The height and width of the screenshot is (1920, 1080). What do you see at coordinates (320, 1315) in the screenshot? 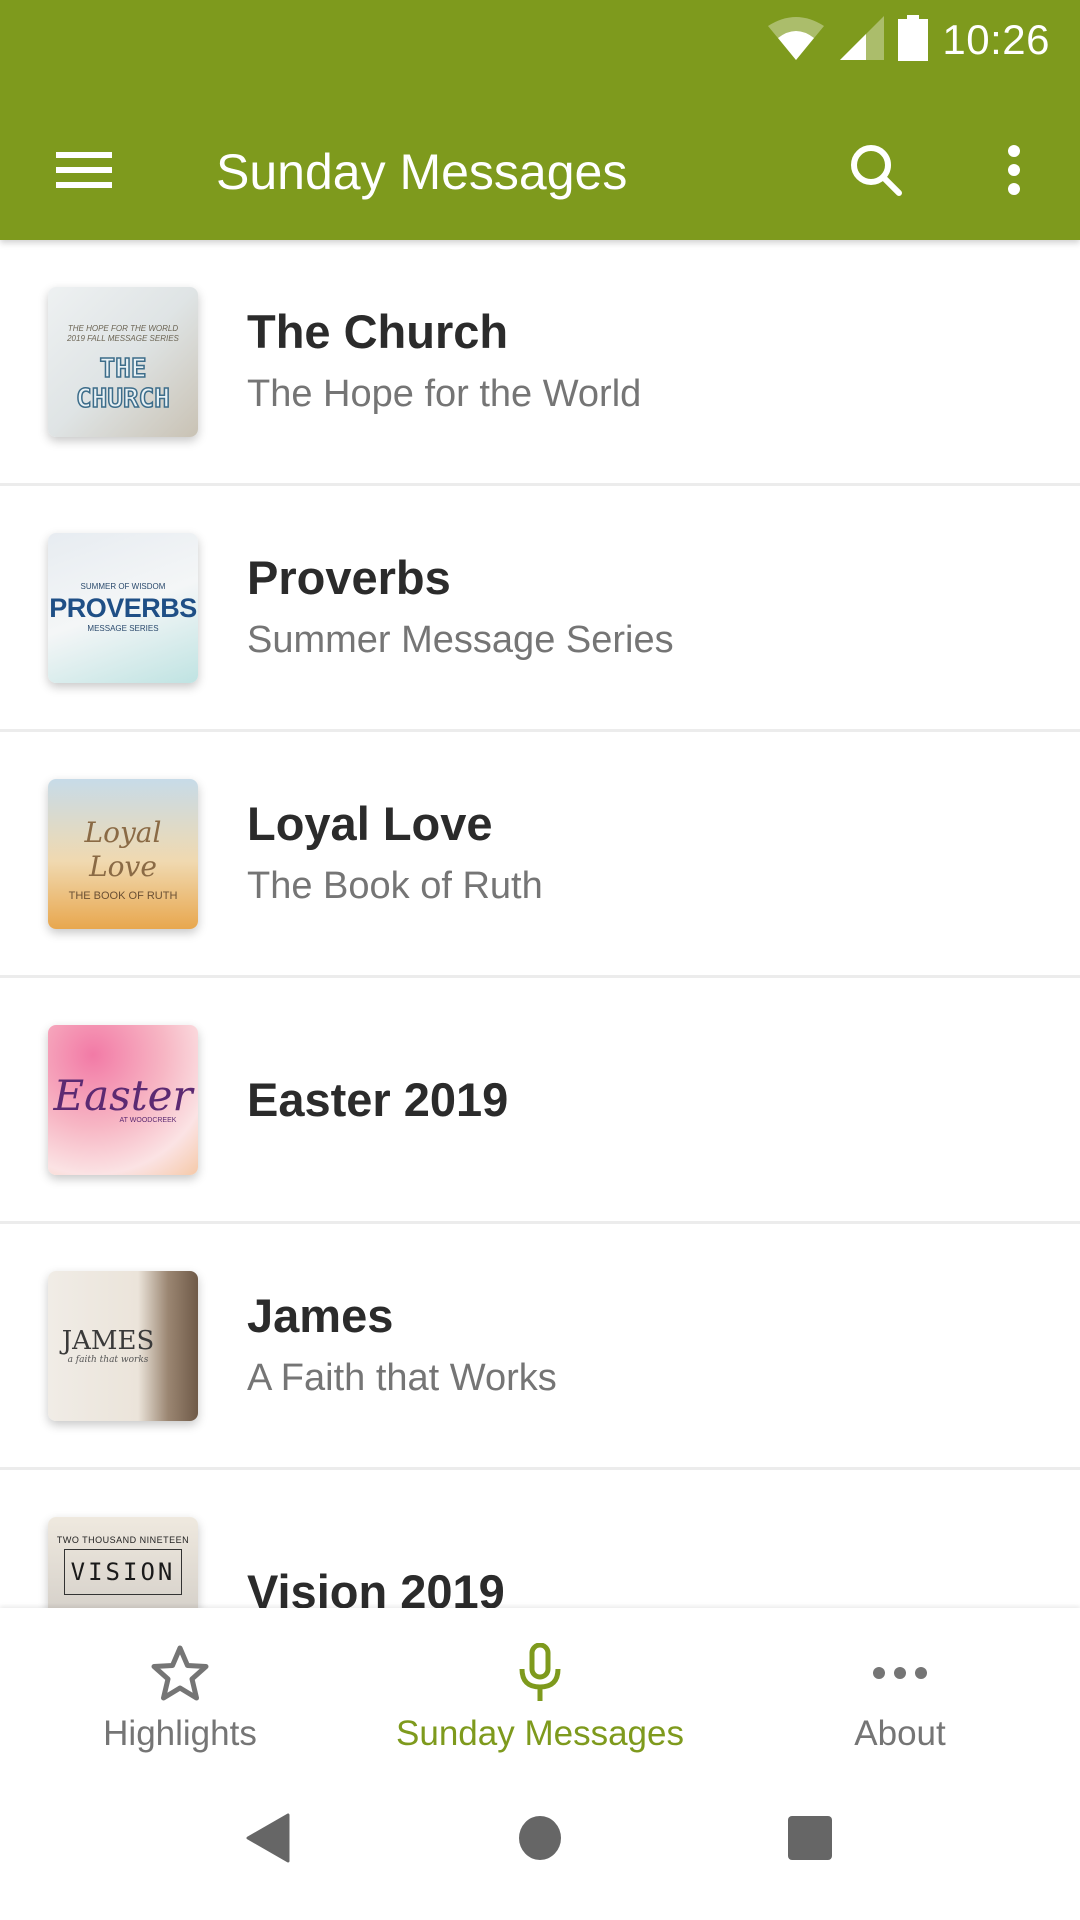
I see `list-item-title: James` at bounding box center [320, 1315].